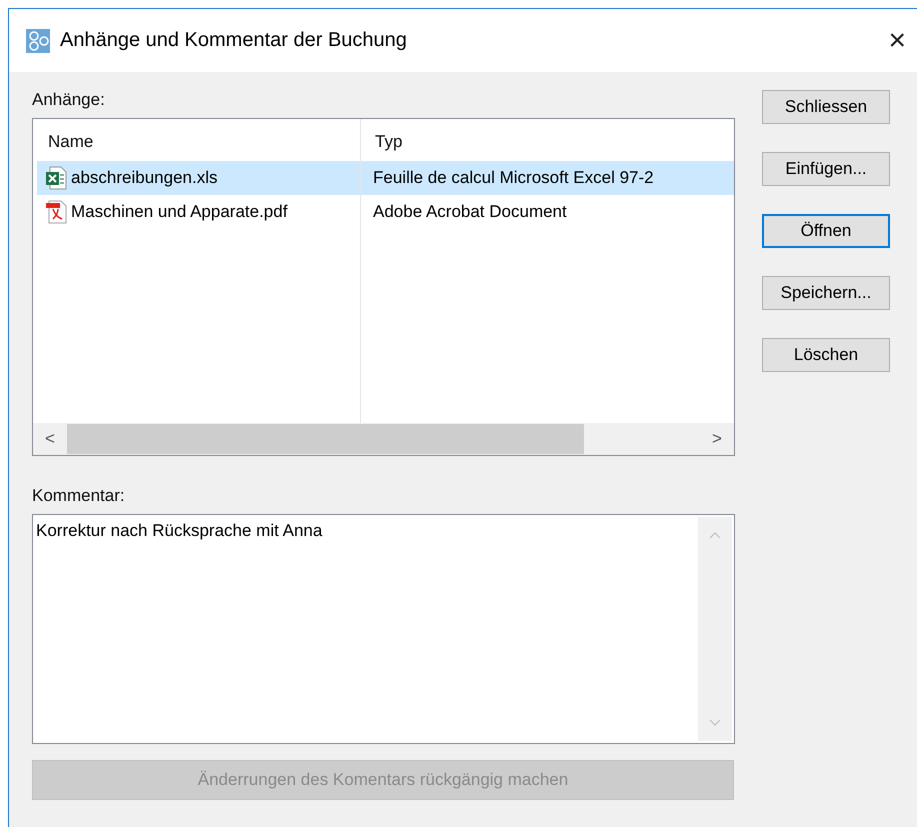 This screenshot has height=827, width=917. I want to click on column-header: Typ, so click(547, 142).